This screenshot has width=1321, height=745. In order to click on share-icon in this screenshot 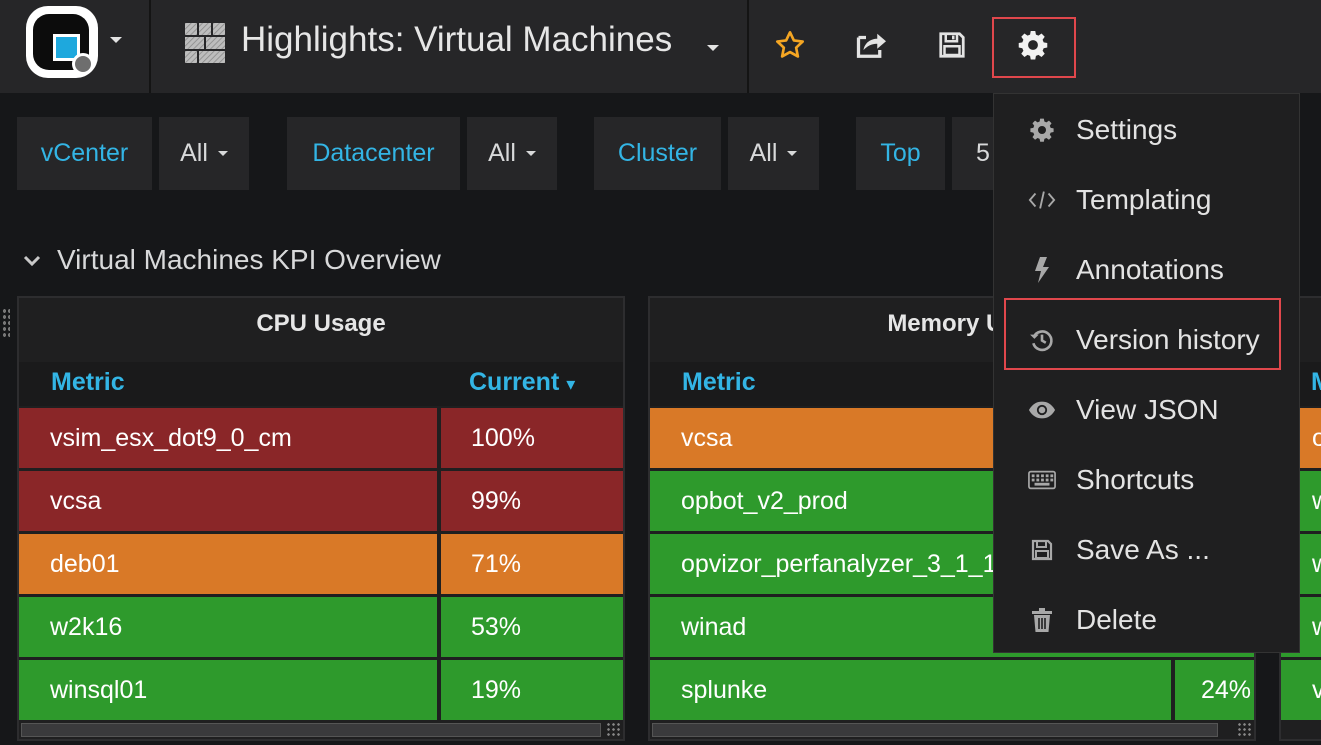, I will do `click(871, 45)`.